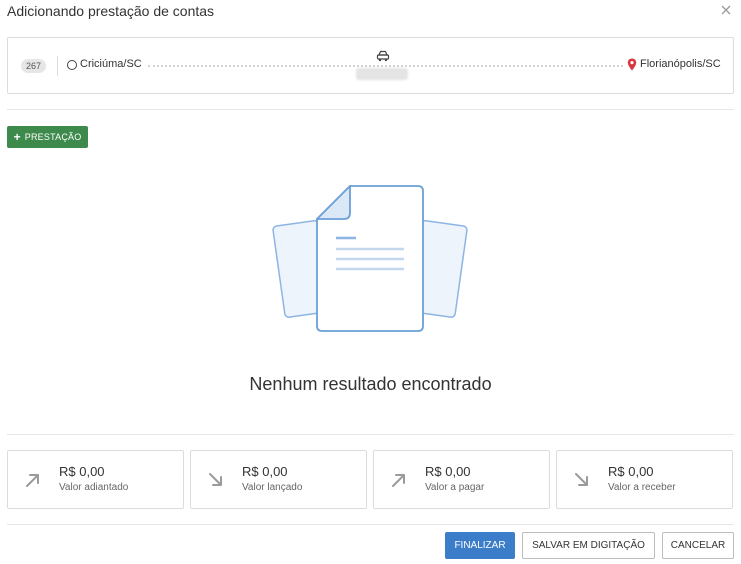 The width and height of the screenshot is (741, 564). I want to click on summary-card-receivable: R$ 0,00 Valor a receber, so click(644, 479).